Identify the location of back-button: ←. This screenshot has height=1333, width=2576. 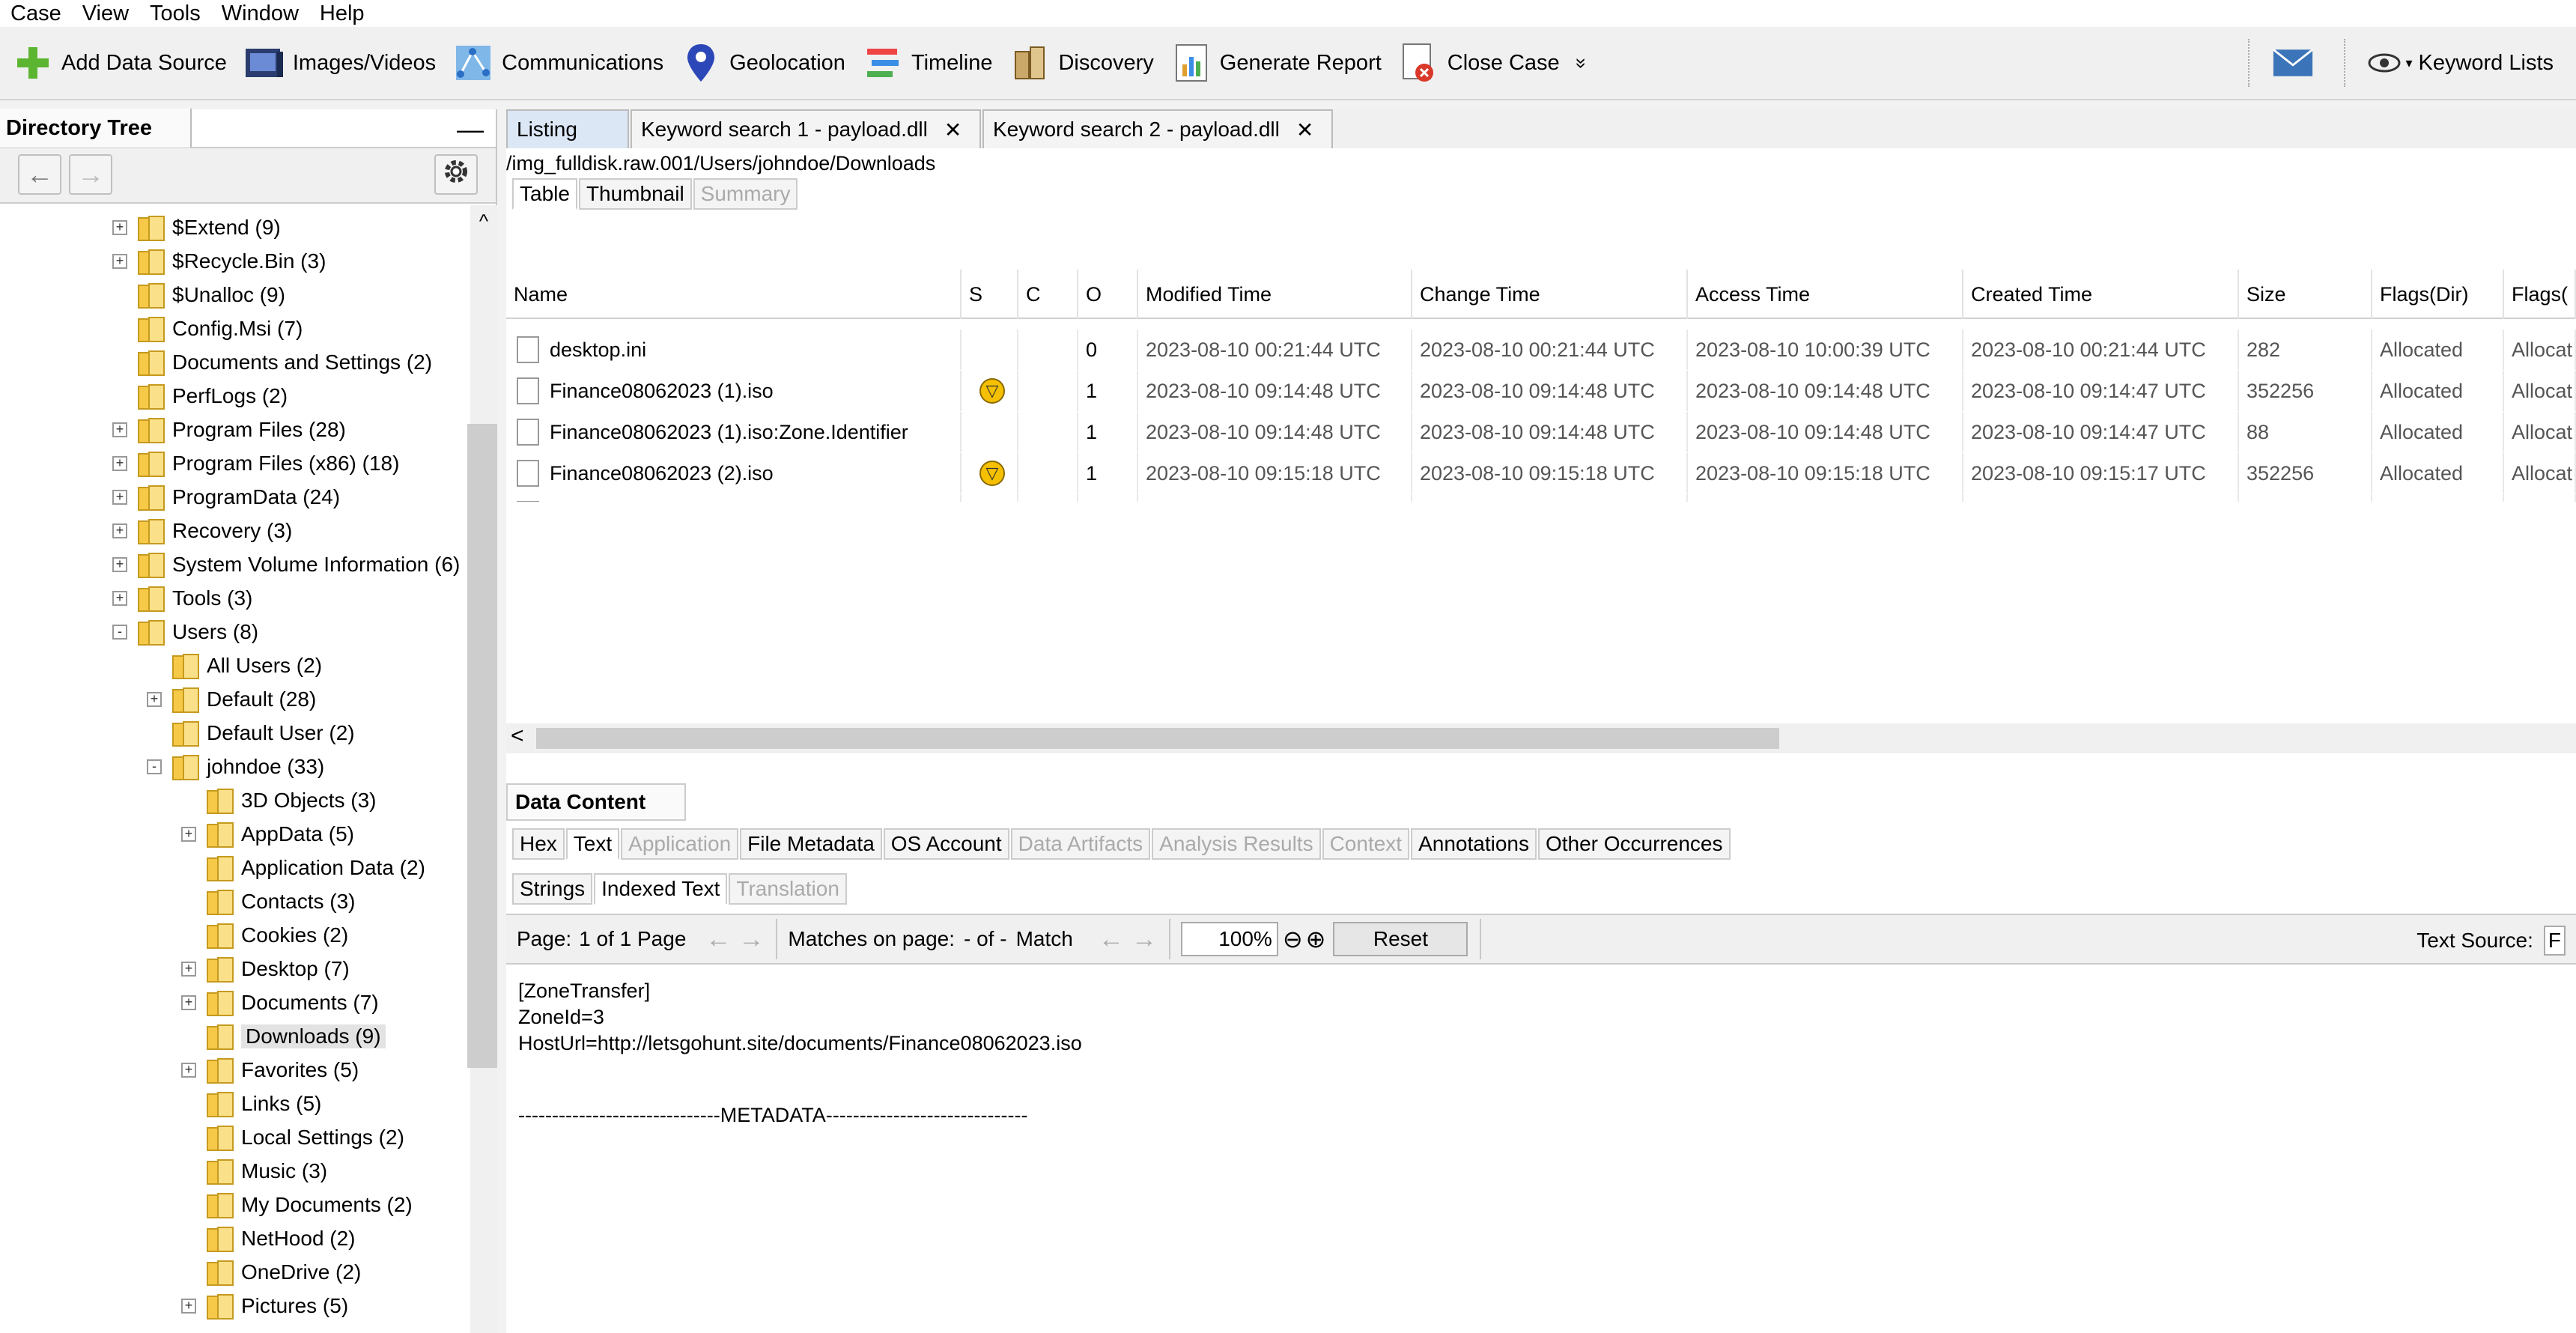
(39, 174).